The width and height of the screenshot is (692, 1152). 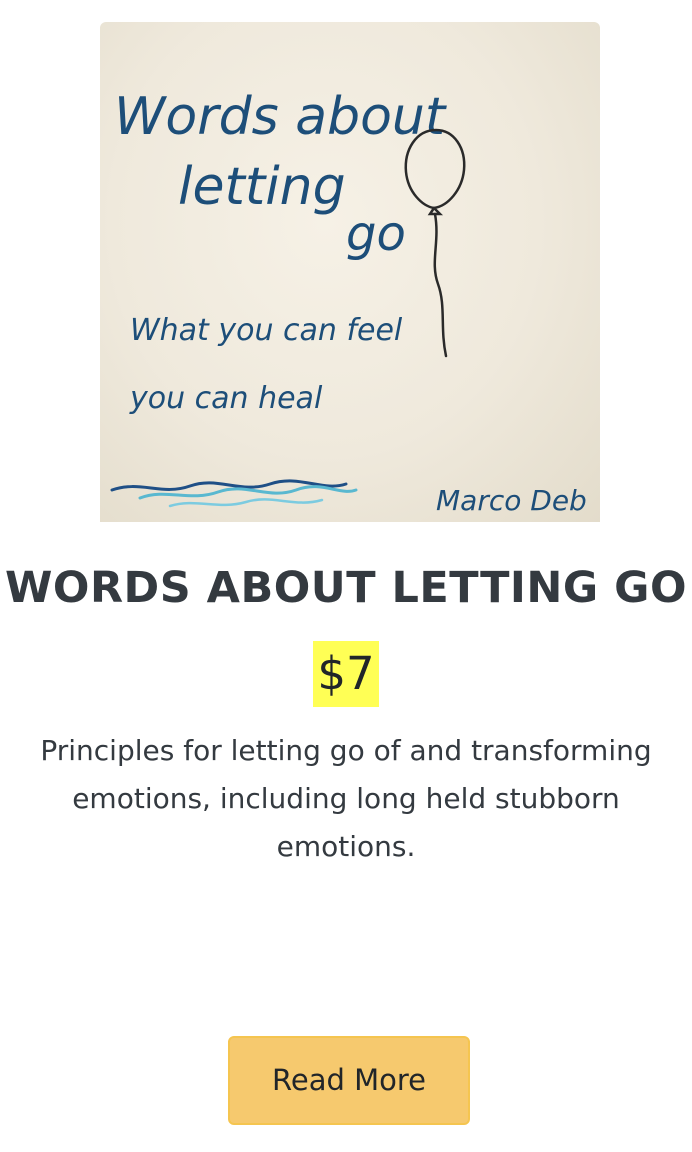 I want to click on product-price: $7, so click(x=346, y=674).